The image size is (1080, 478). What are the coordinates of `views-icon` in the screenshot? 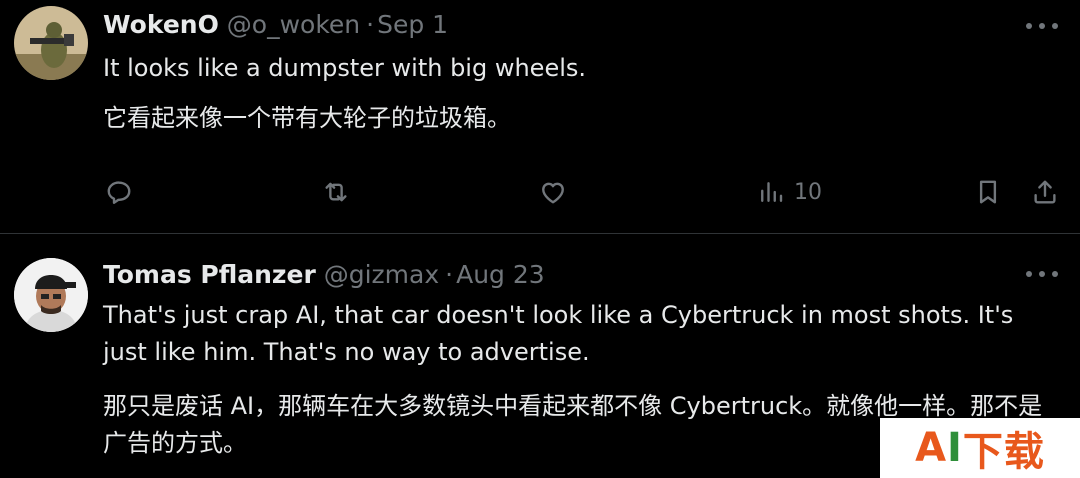 It's located at (772, 192).